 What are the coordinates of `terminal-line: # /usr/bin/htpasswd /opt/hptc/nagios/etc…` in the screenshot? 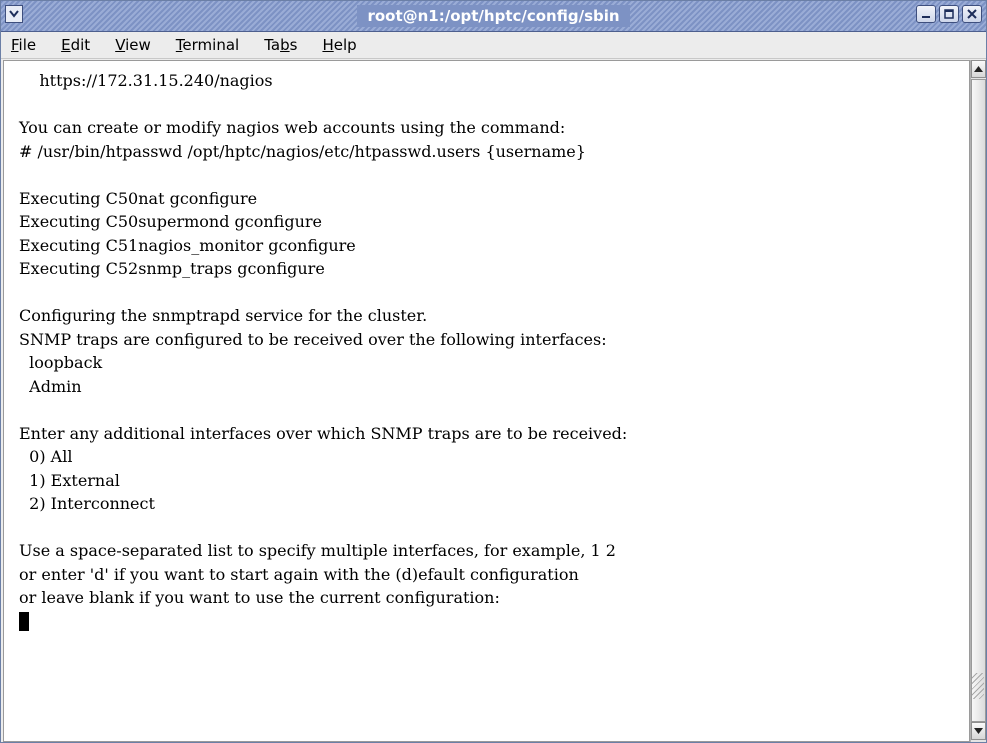 It's located at (302, 151).